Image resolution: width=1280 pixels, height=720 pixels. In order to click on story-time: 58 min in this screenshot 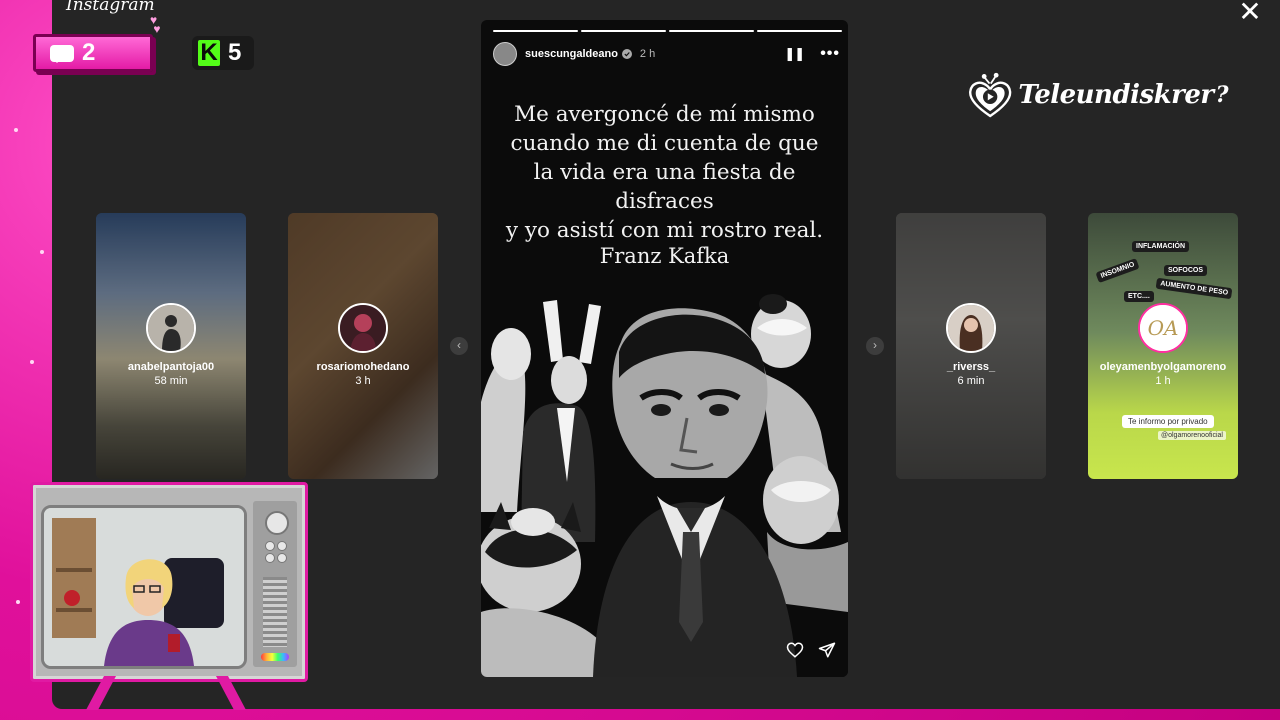, I will do `click(171, 381)`.